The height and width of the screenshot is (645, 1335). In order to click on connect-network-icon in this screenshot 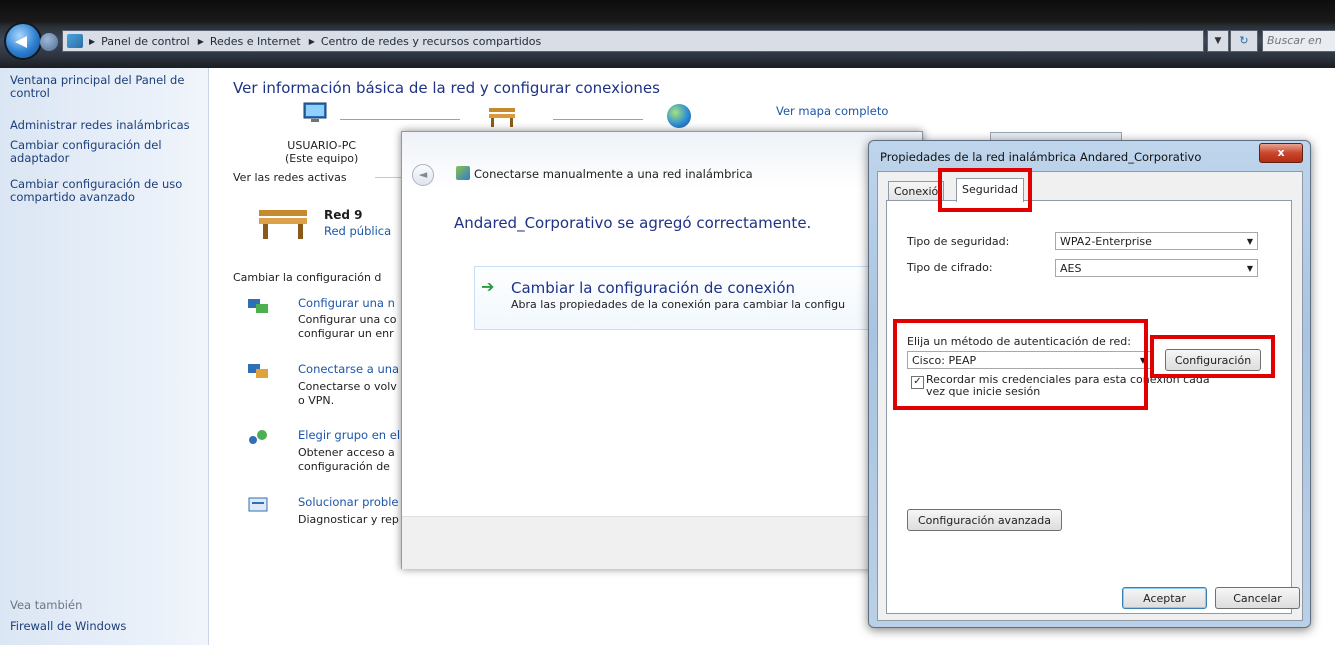, I will do `click(258, 371)`.